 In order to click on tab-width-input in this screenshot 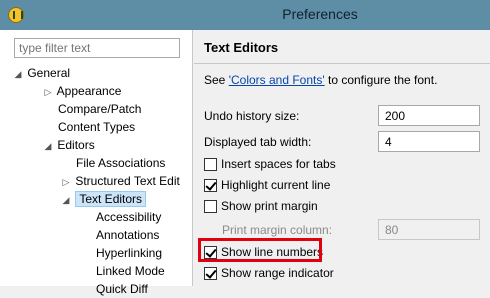, I will do `click(429, 141)`.